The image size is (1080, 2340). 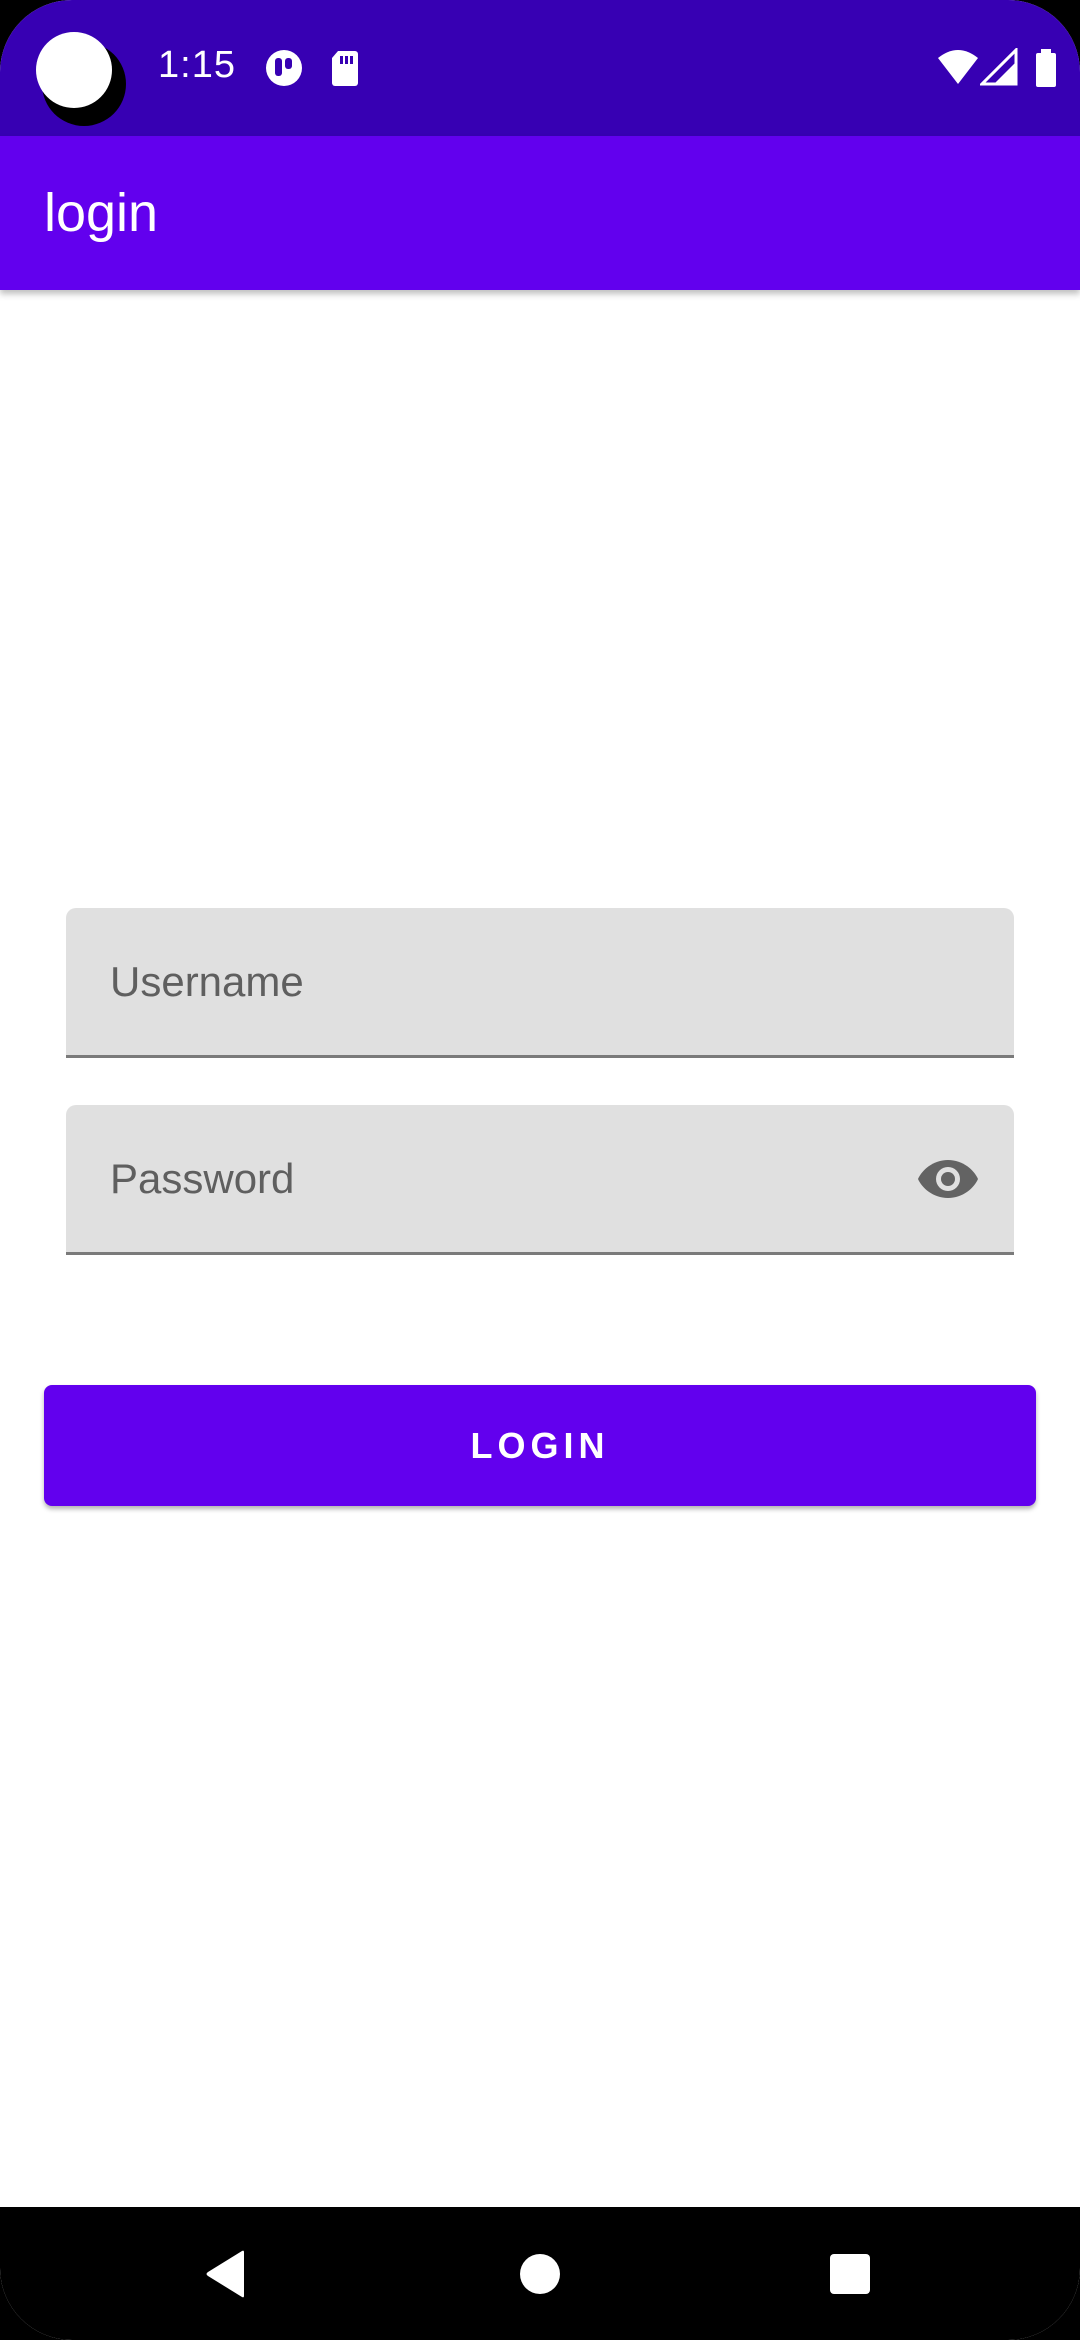 I want to click on home-icon, so click(x=540, y=2273).